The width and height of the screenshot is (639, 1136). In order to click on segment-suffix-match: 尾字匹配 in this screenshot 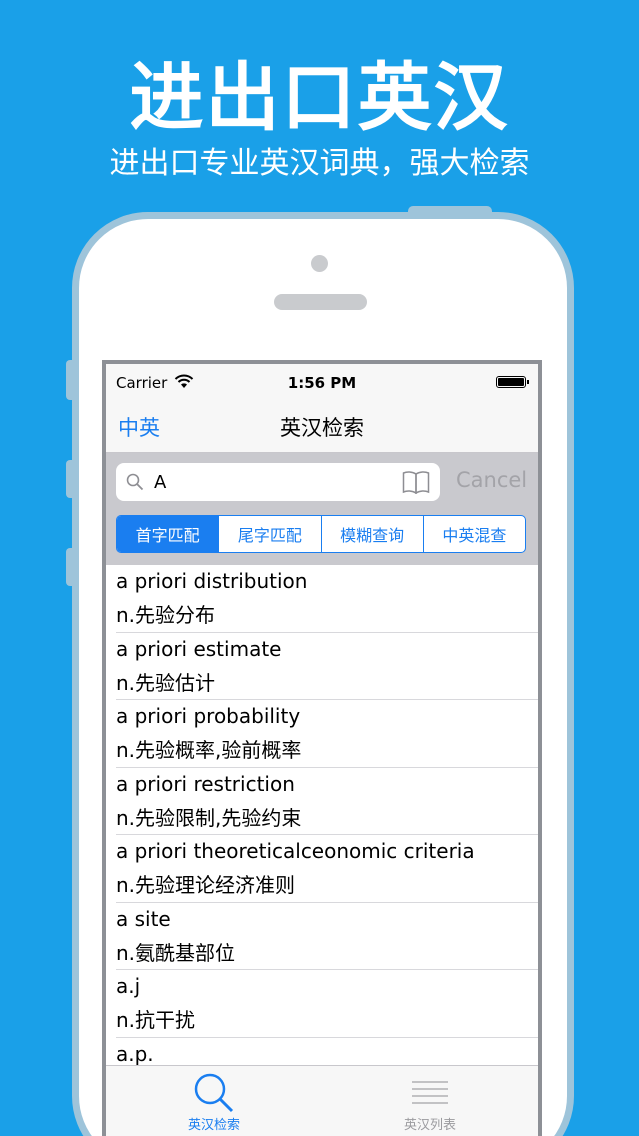, I will do `click(269, 534)`.